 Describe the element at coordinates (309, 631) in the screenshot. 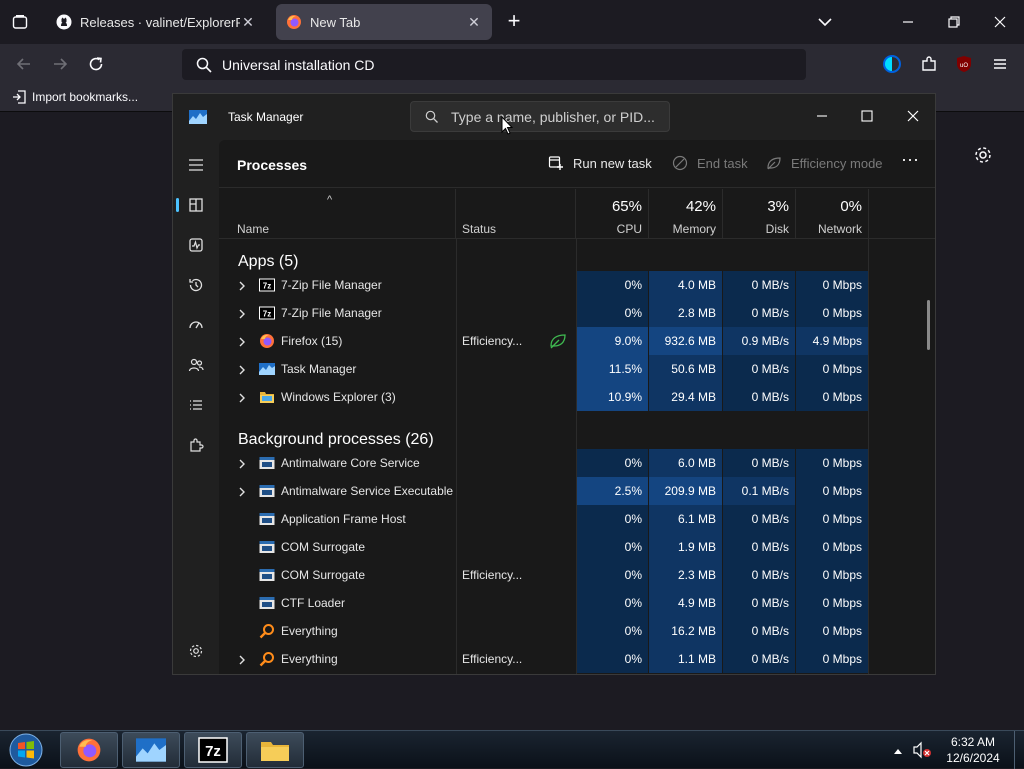

I see `process-name: Everything` at that location.